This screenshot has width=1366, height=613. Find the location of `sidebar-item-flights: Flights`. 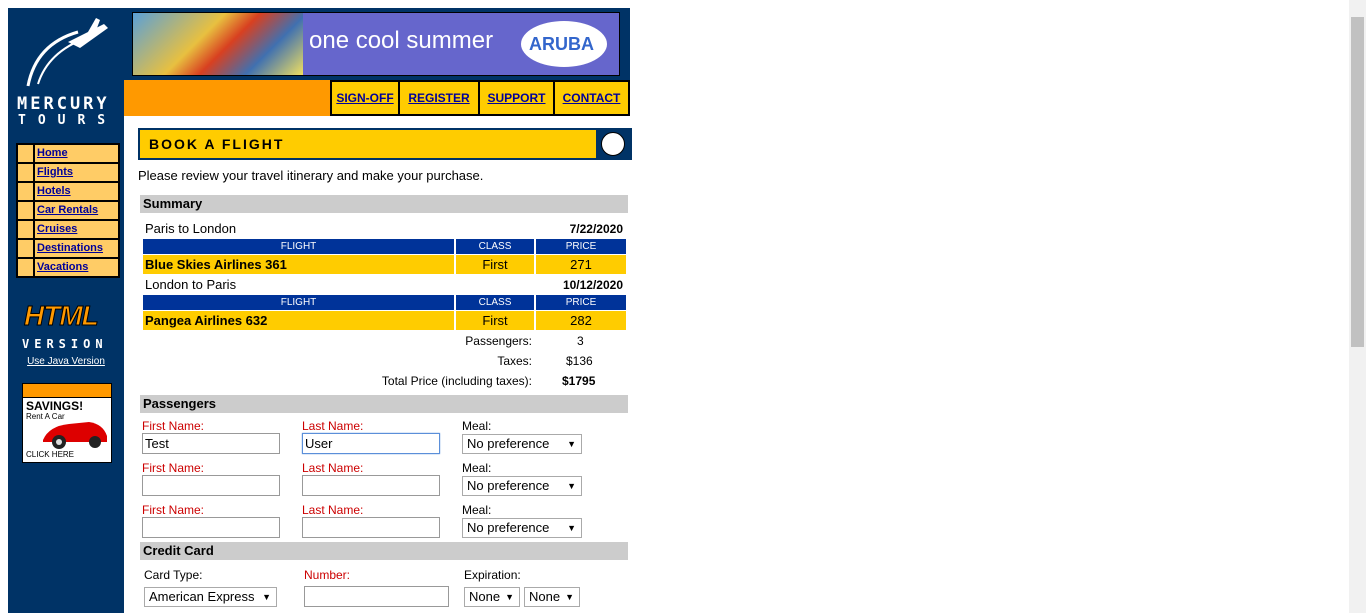

sidebar-item-flights: Flights is located at coordinates (68, 172).